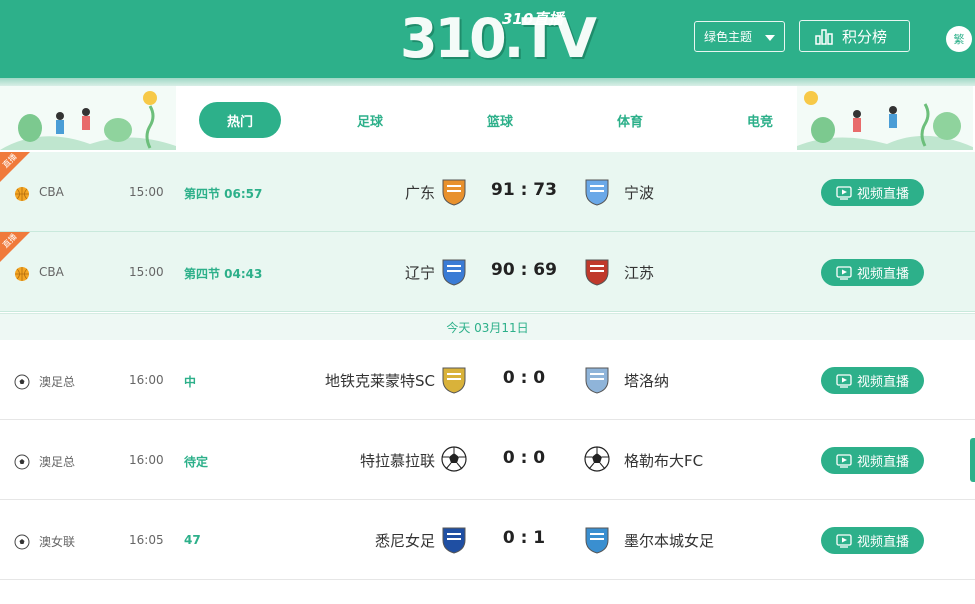 This screenshot has height=604, width=975. Describe the element at coordinates (770, 38) in the screenshot. I see `caret-down-icon` at that location.